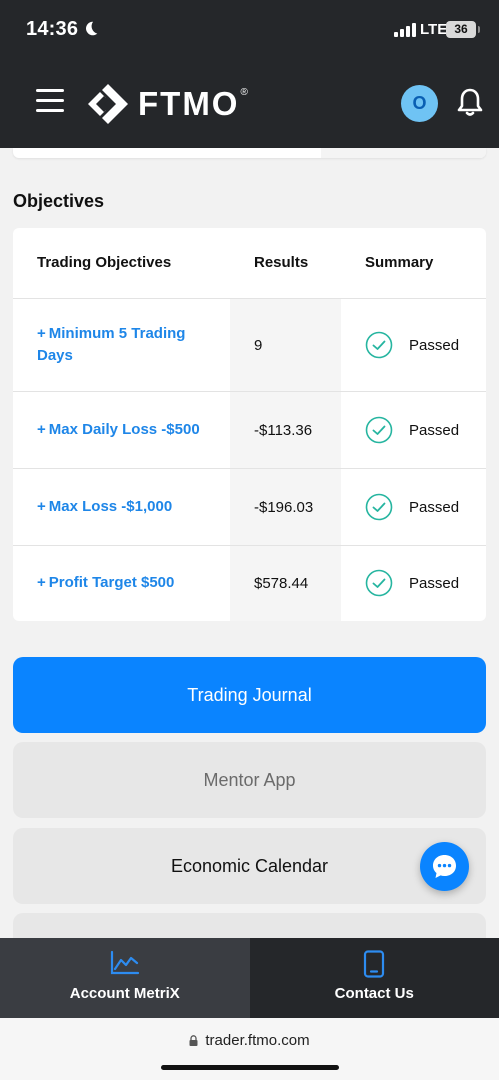 The image size is (499, 1080). Describe the element at coordinates (249, 29) in the screenshot. I see `status-bar: 14:36 LTE 36` at that location.